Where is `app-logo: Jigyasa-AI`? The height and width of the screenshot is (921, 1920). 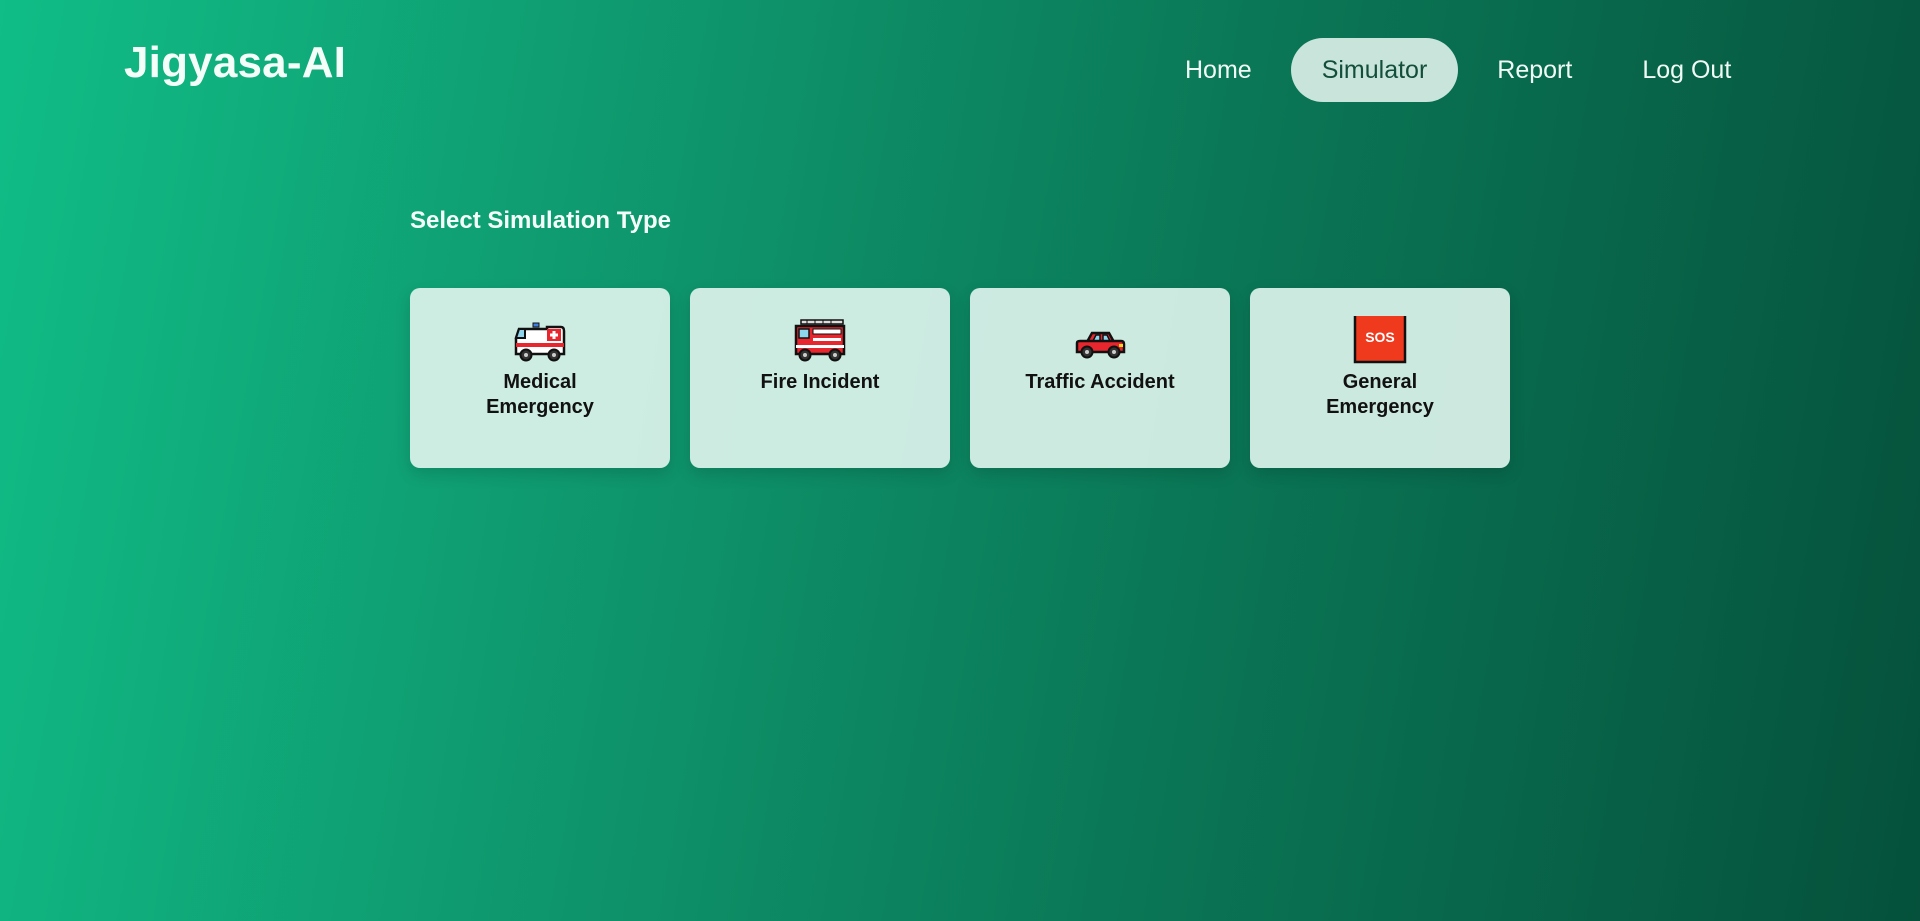 app-logo: Jigyasa-AI is located at coordinates (235, 63).